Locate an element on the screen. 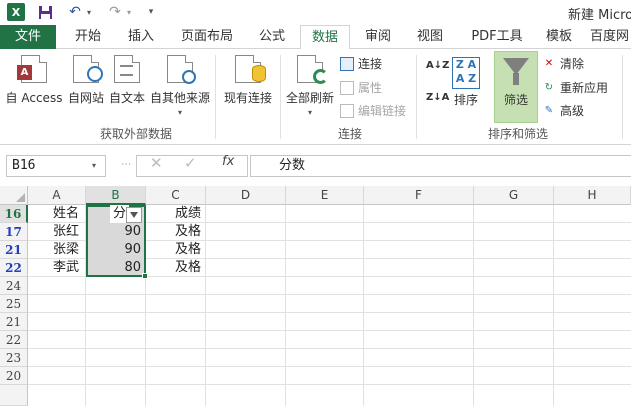  tab-view: 视图 is located at coordinates (430, 37).